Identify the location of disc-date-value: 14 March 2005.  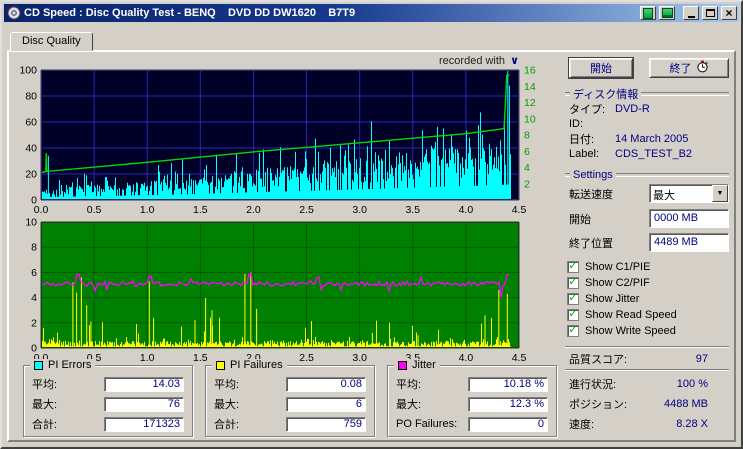
(652, 139).